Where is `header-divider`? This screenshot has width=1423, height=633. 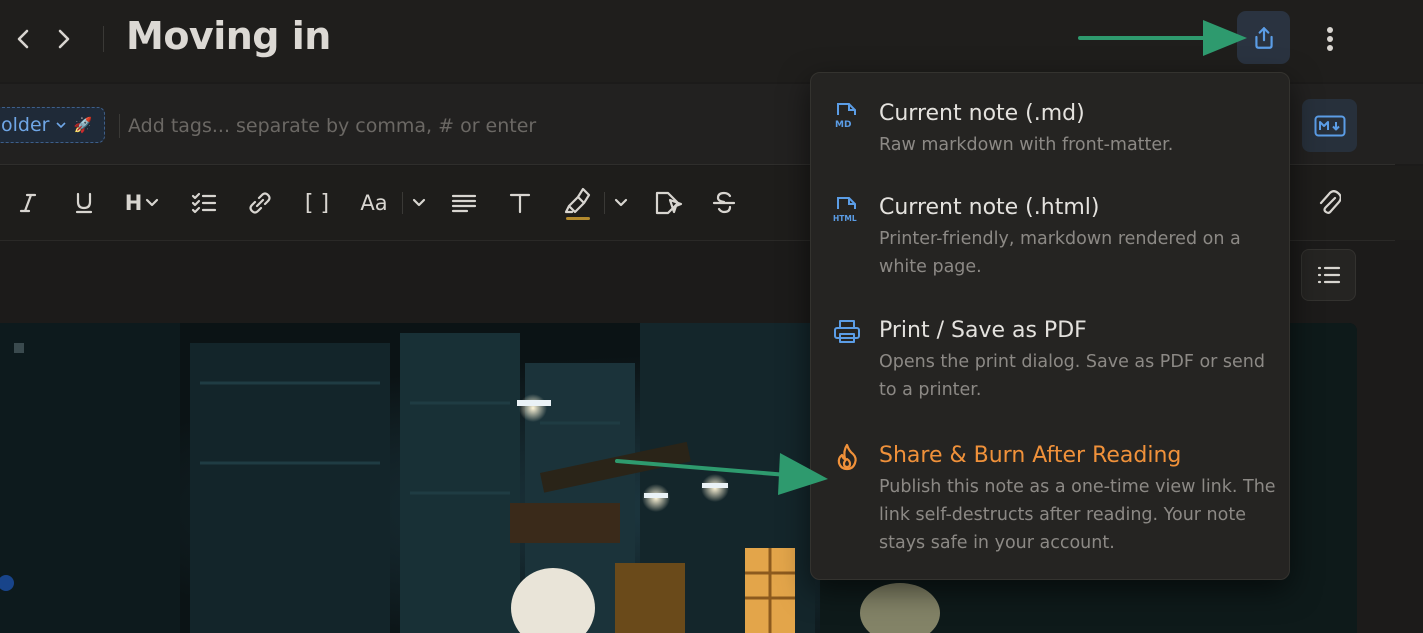
header-divider is located at coordinates (103, 39).